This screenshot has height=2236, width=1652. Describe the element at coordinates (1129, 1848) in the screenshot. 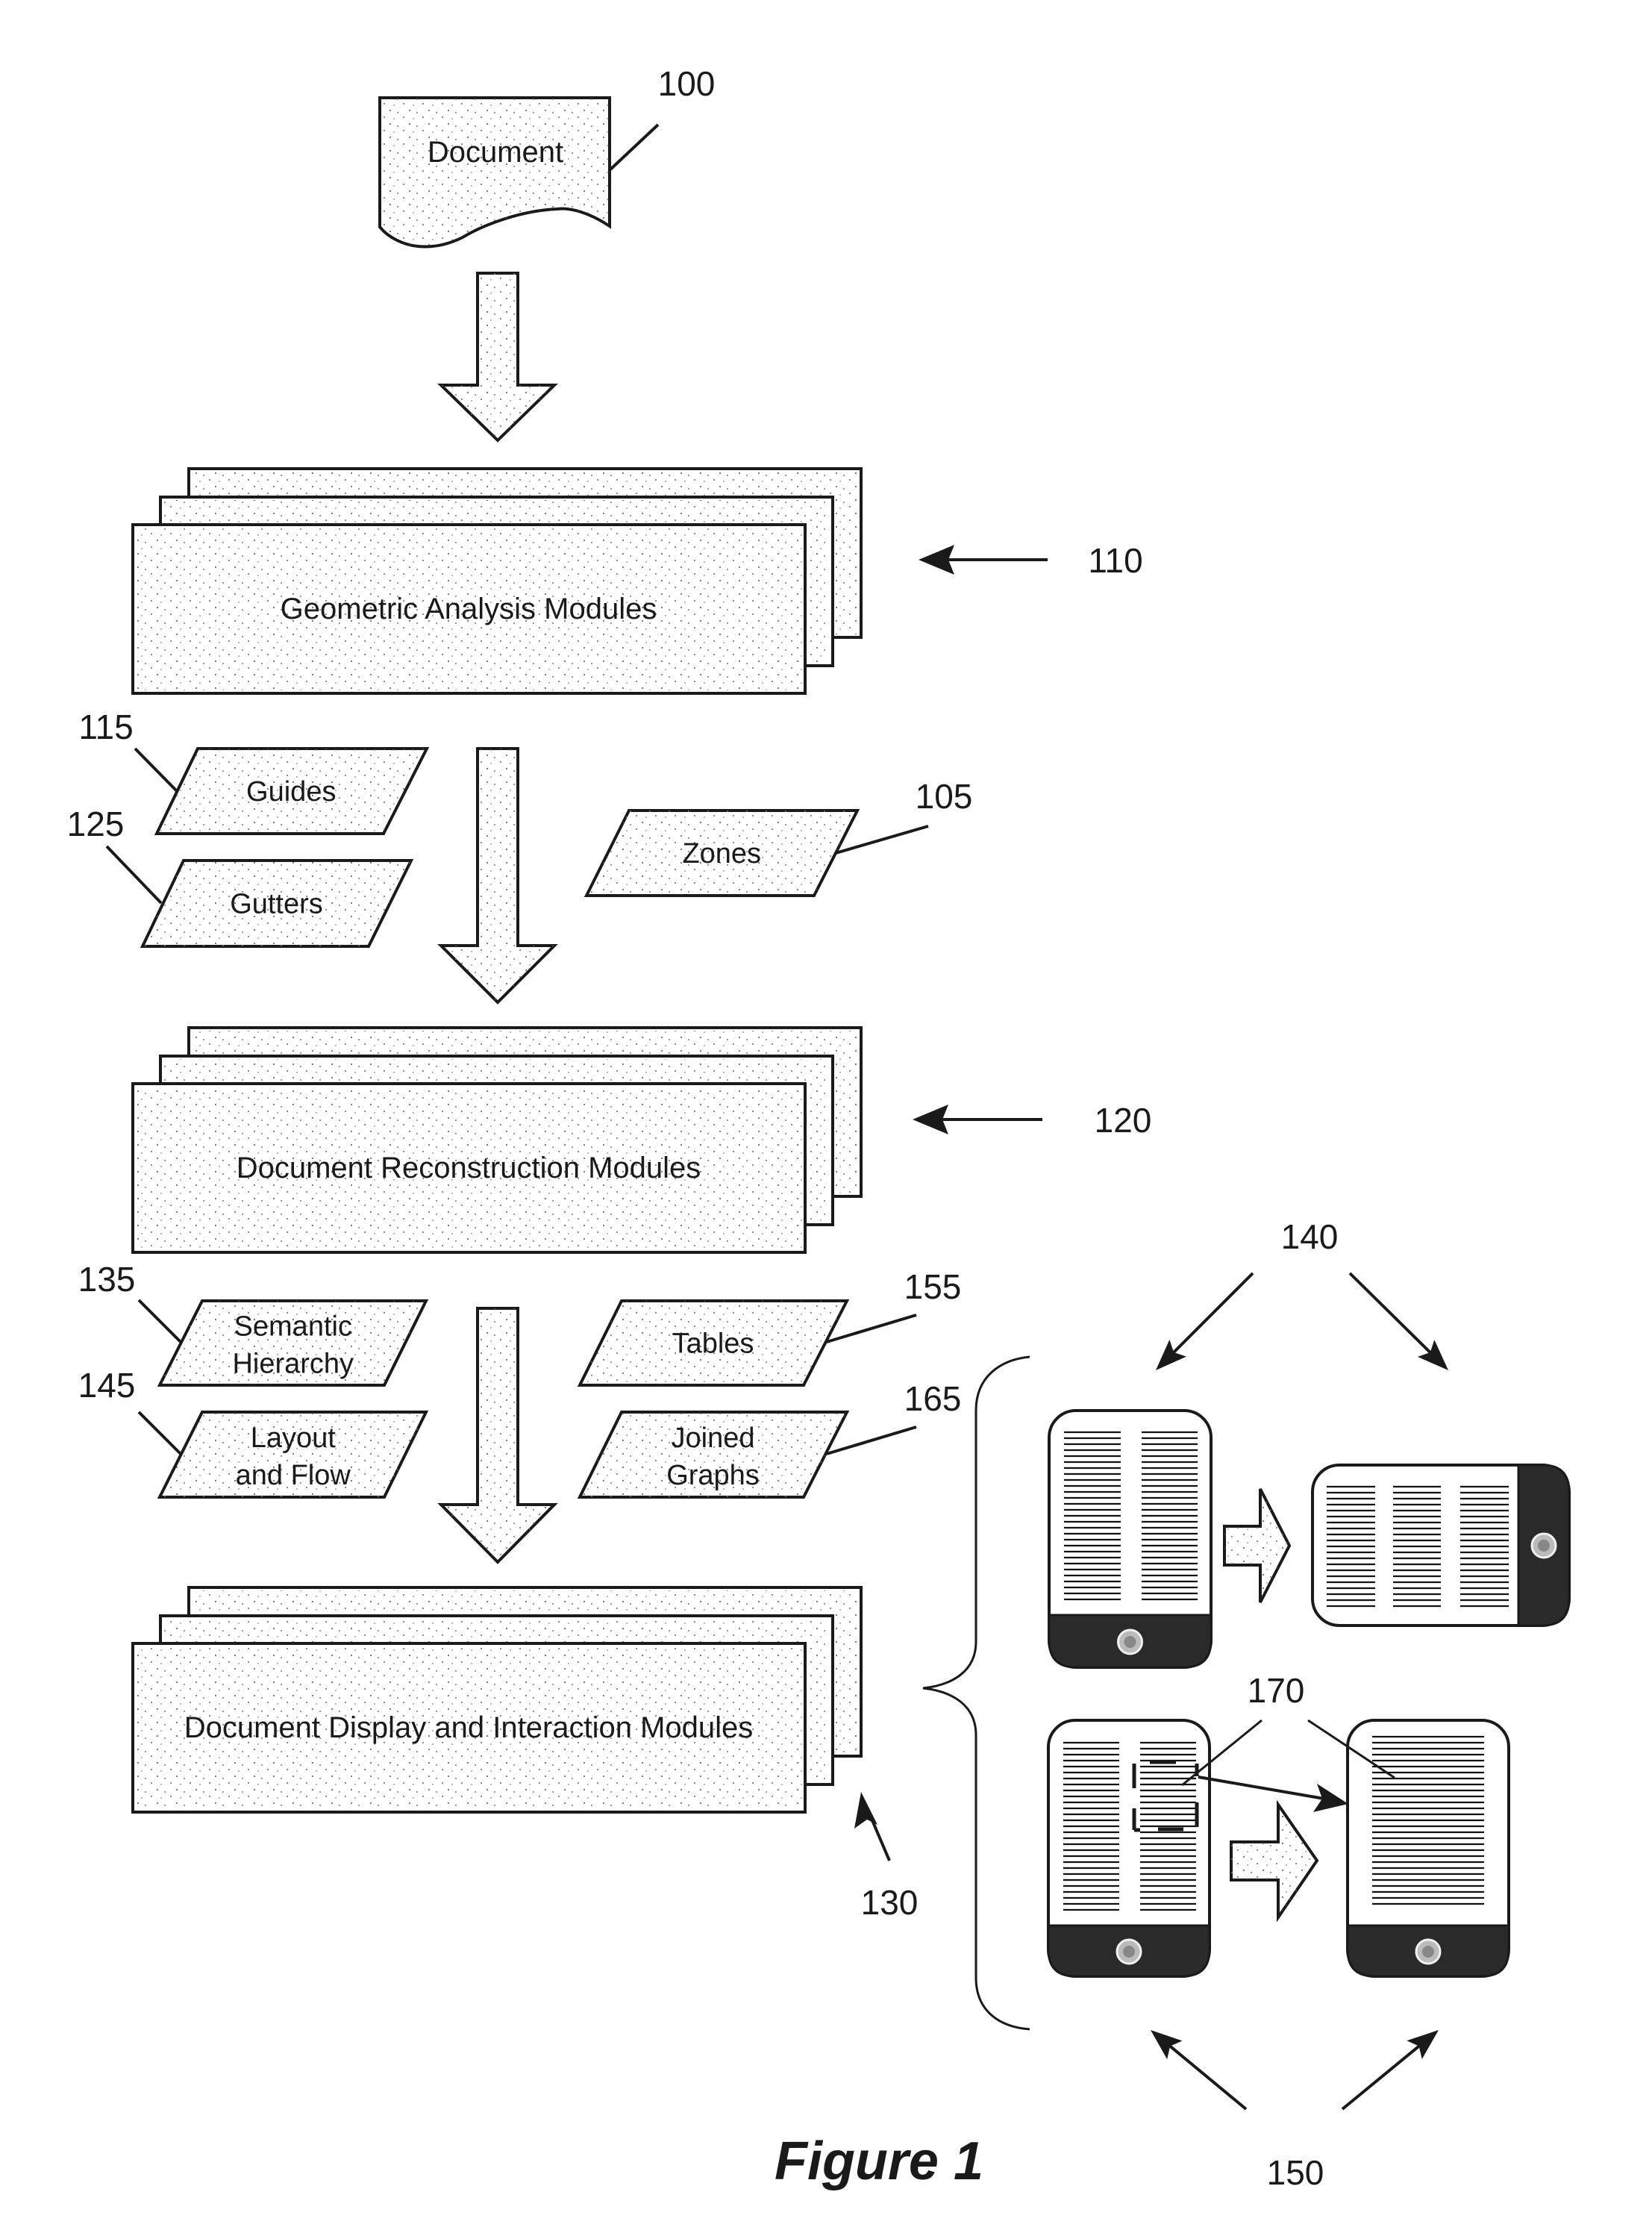

I see `device-portrait-with-selection` at that location.